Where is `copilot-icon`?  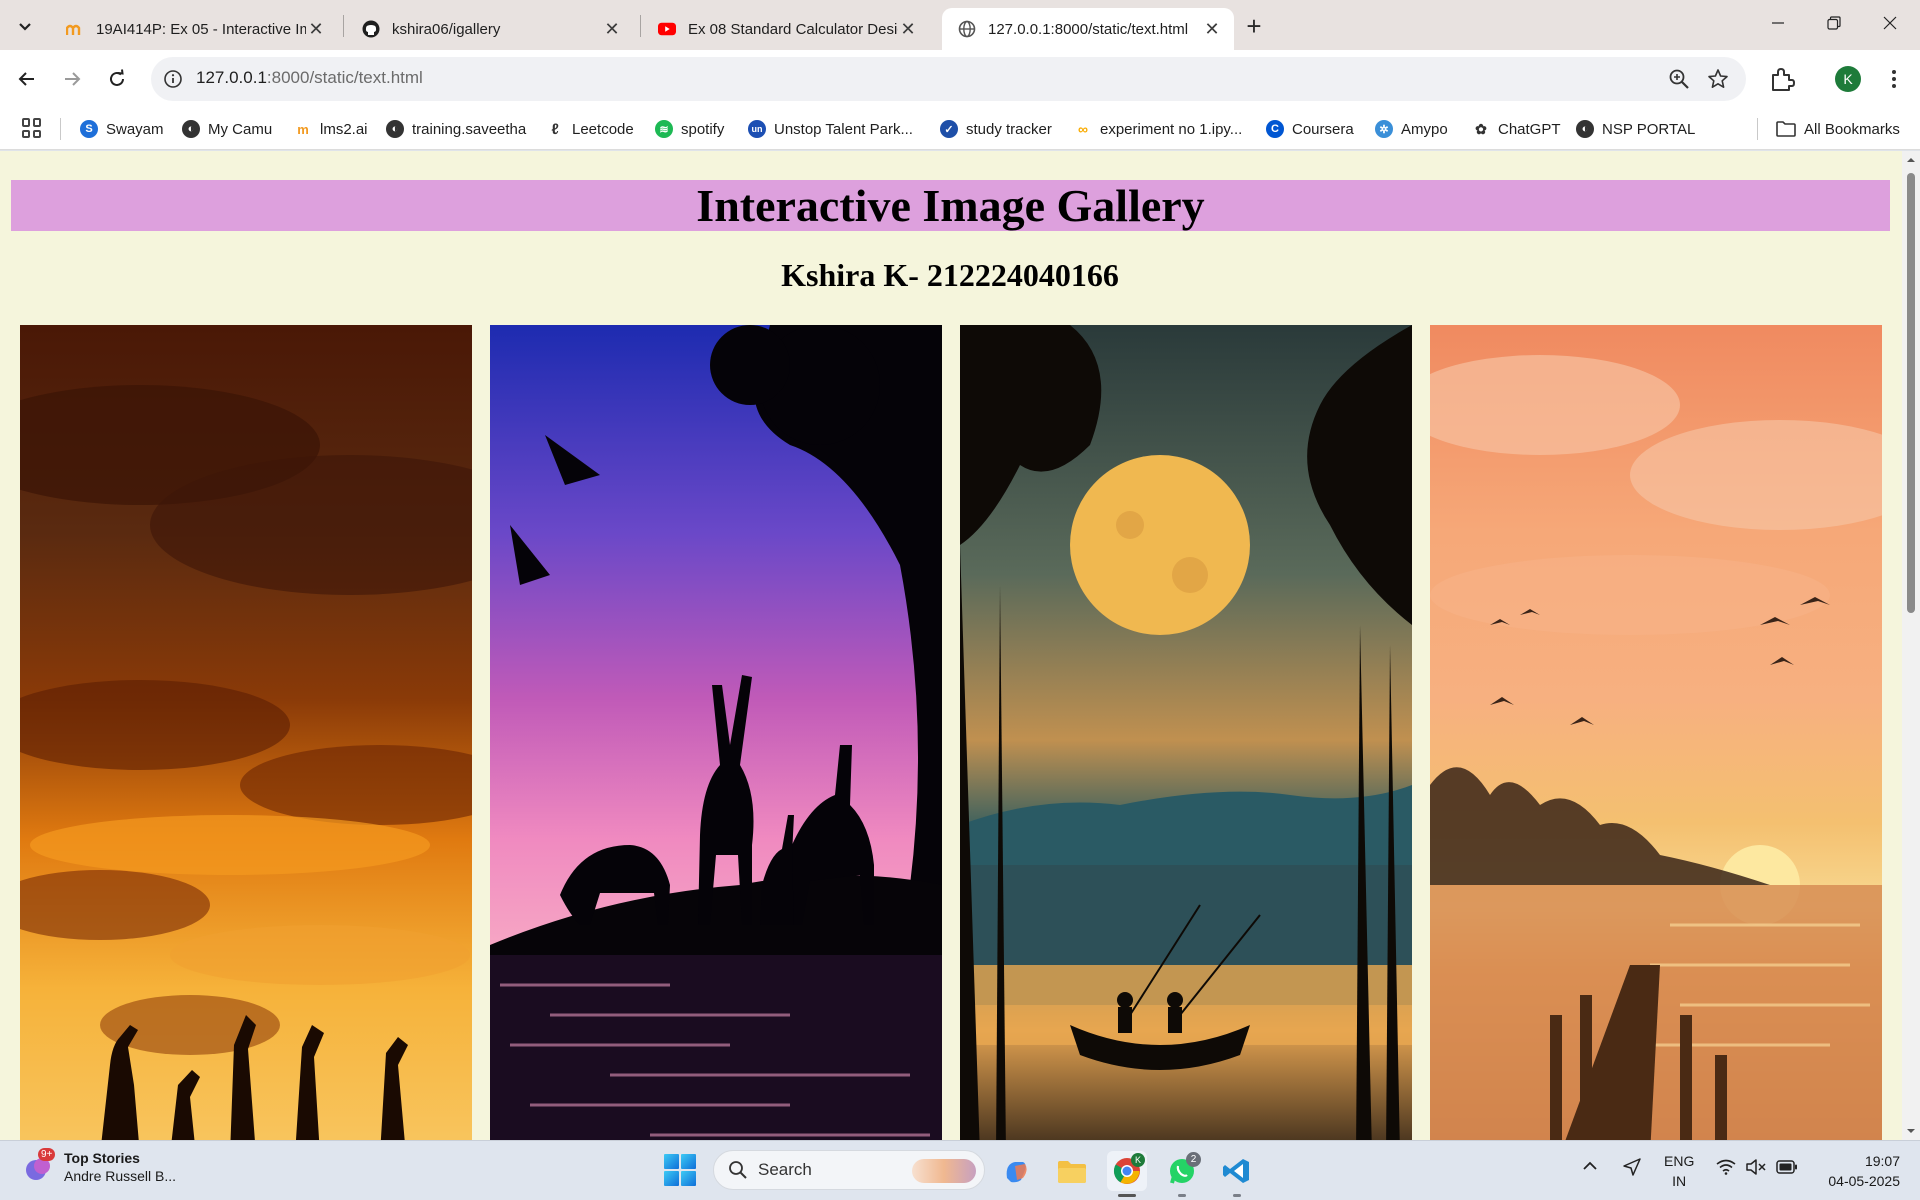 copilot-icon is located at coordinates (1016, 1172).